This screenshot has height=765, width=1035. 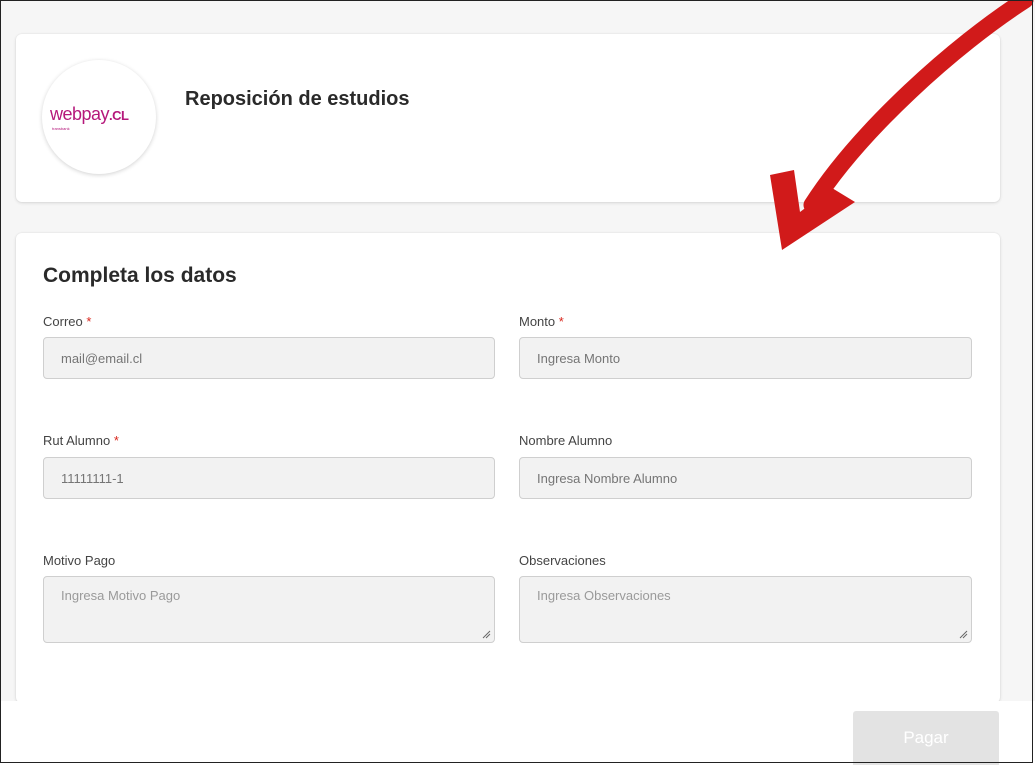 What do you see at coordinates (745, 609) in the screenshot?
I see `observaciones-textarea: Ingresa Observaciones` at bounding box center [745, 609].